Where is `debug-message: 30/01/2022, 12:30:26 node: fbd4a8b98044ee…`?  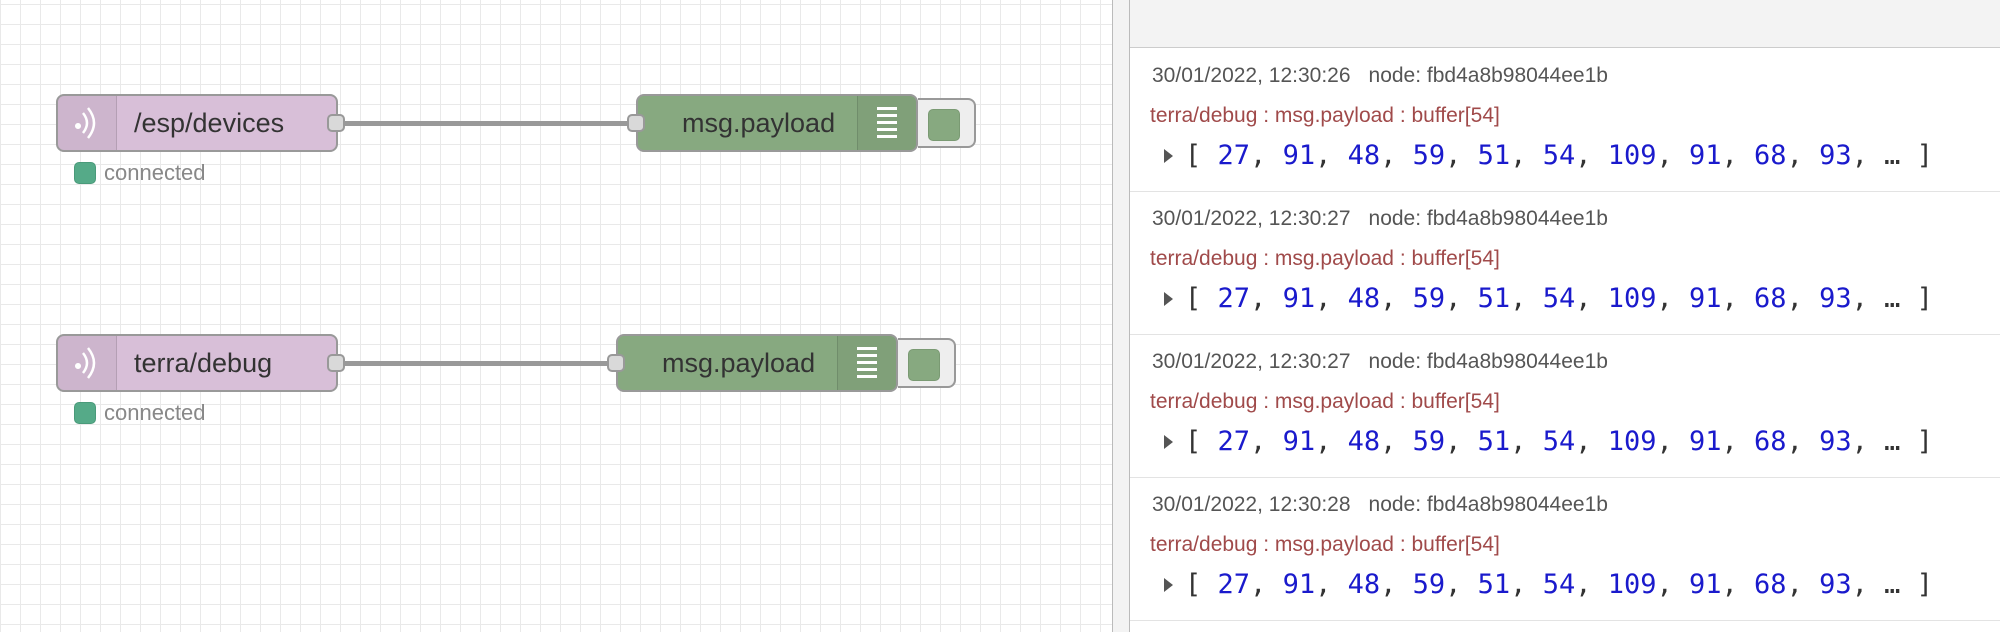 debug-message: 30/01/2022, 12:30:26 node: fbd4a8b98044ee… is located at coordinates (1565, 120).